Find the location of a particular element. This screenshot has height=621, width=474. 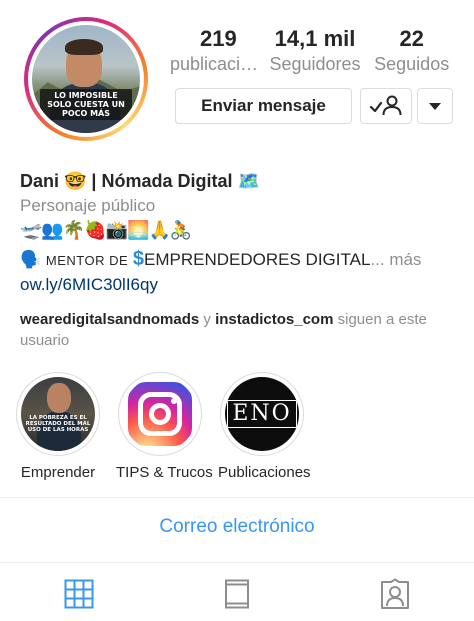

dollar-icon: $ is located at coordinates (138, 259).